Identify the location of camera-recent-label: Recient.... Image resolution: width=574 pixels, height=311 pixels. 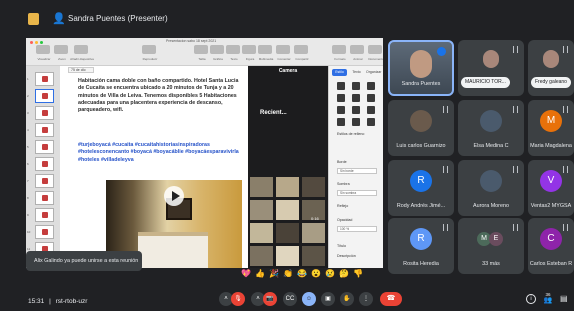
(273, 113).